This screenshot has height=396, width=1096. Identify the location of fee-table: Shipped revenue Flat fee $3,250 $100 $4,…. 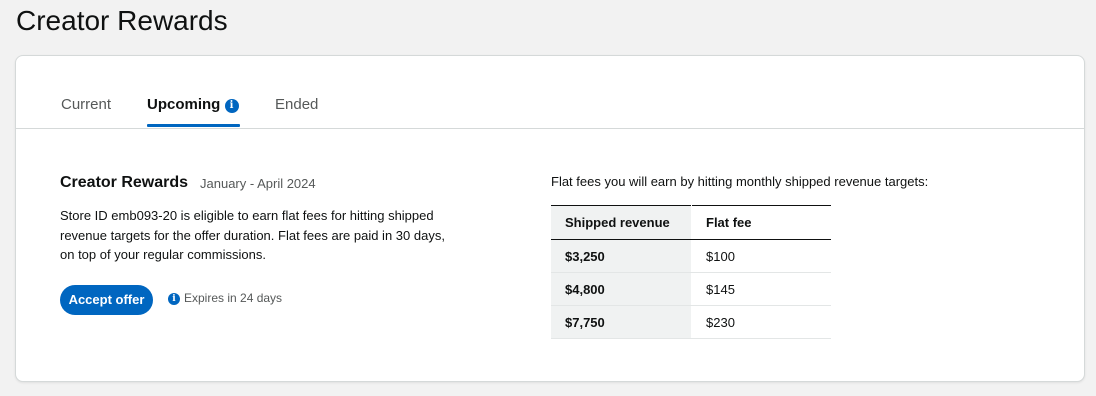
(691, 272).